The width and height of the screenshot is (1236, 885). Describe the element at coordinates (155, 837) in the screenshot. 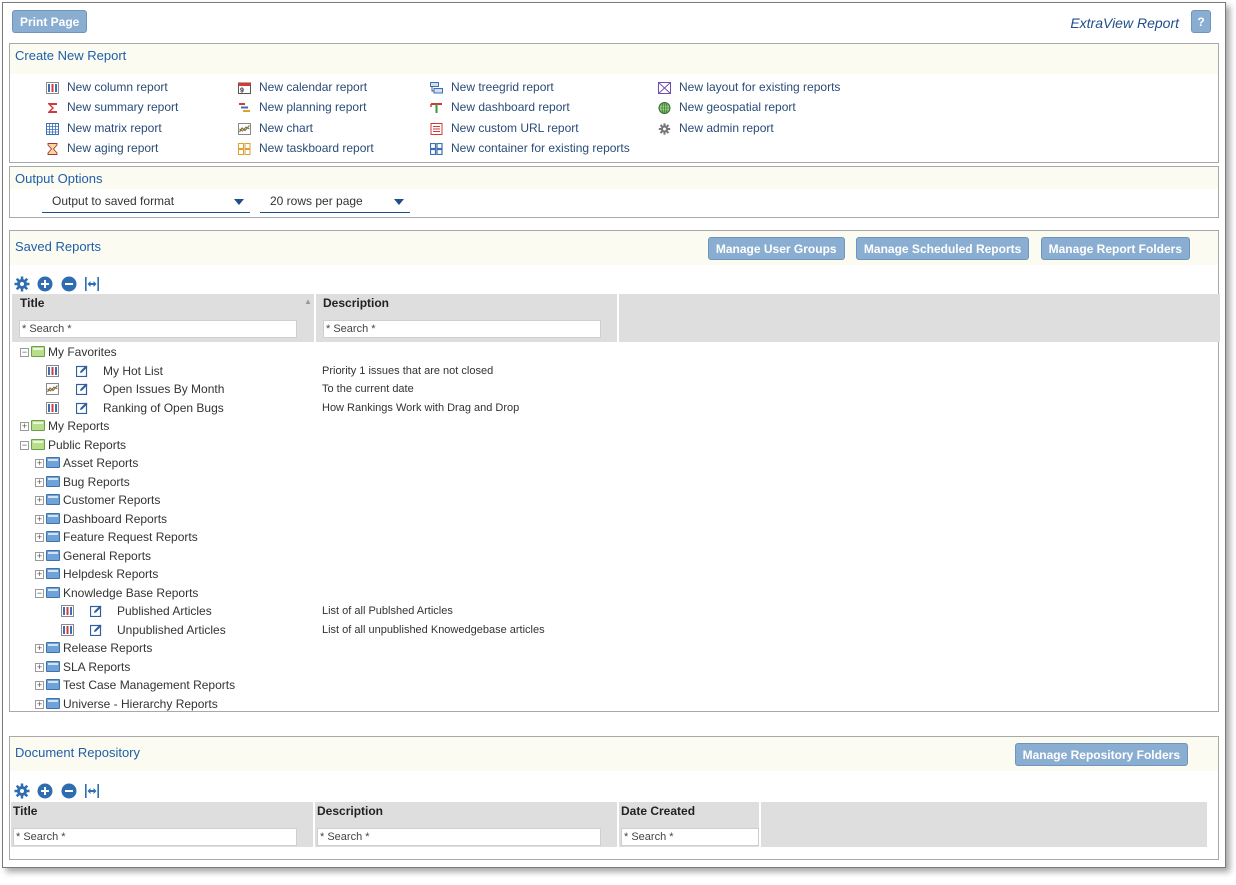

I see `doc-title-search-input: * Search *` at that location.